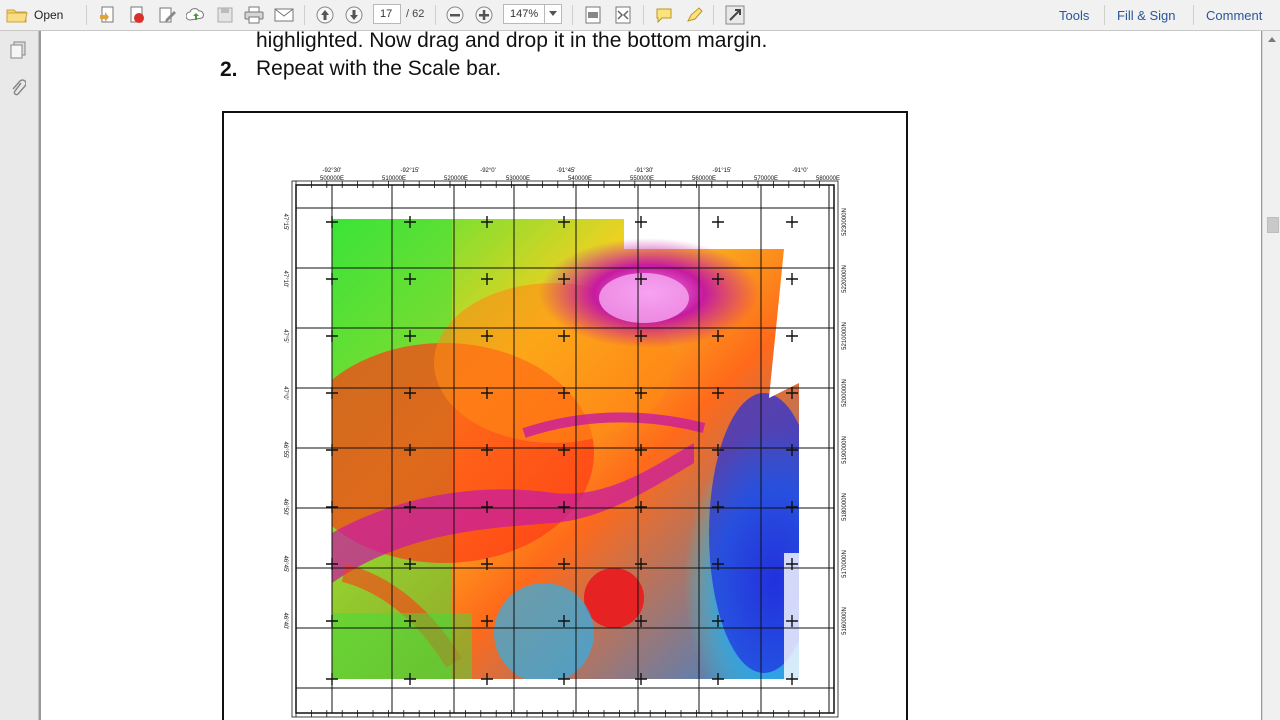 This screenshot has height=720, width=1280. I want to click on create-pdf-button, so click(108, 15).